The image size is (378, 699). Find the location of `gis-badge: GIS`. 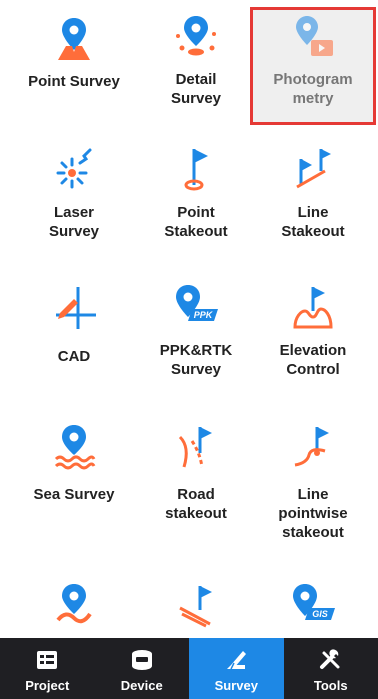

gis-badge: GIS is located at coordinates (320, 614).